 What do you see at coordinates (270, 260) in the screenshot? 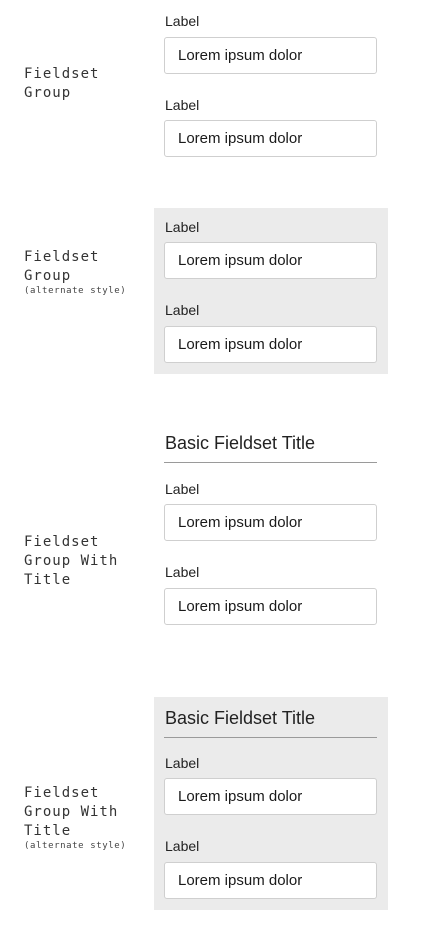
I see `text-field-2a` at bounding box center [270, 260].